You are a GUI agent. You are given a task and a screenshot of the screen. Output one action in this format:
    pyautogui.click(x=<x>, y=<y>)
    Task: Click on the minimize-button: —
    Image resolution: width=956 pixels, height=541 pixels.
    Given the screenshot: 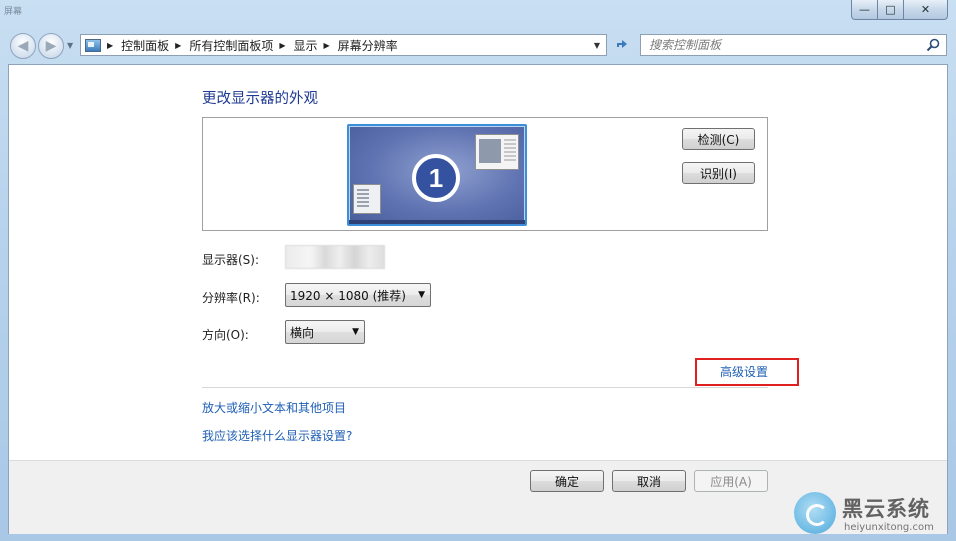 What is the action you would take?
    pyautogui.click(x=864, y=10)
    